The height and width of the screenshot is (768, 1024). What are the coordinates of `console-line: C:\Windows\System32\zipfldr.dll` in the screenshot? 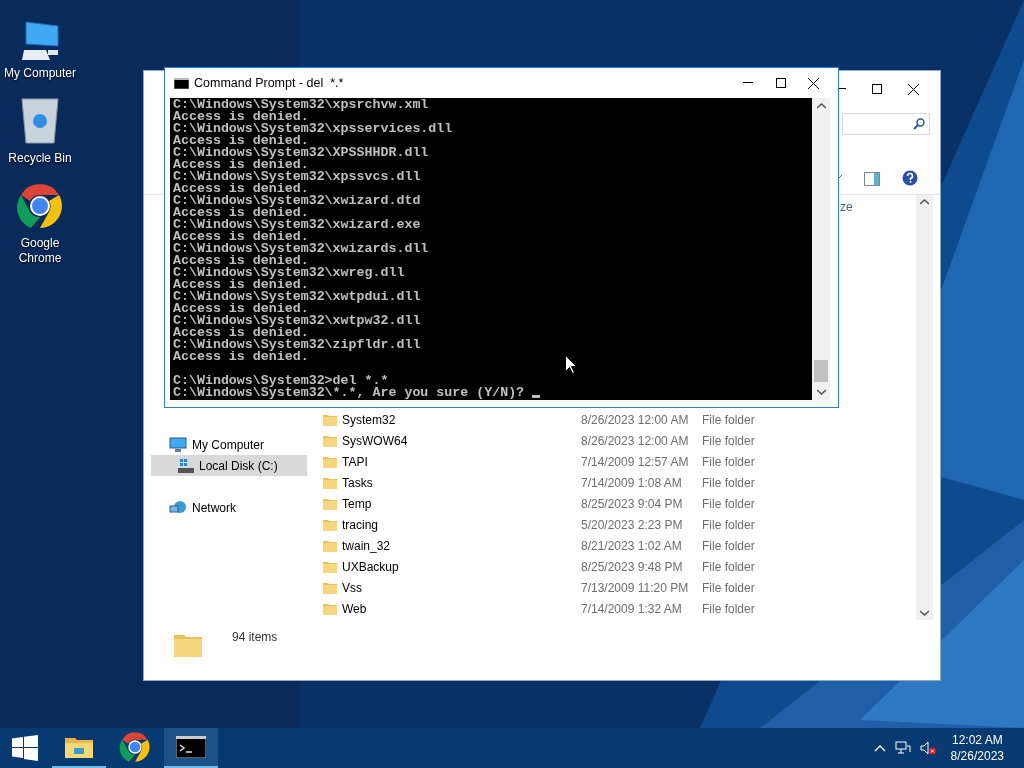 It's located at (297, 345).